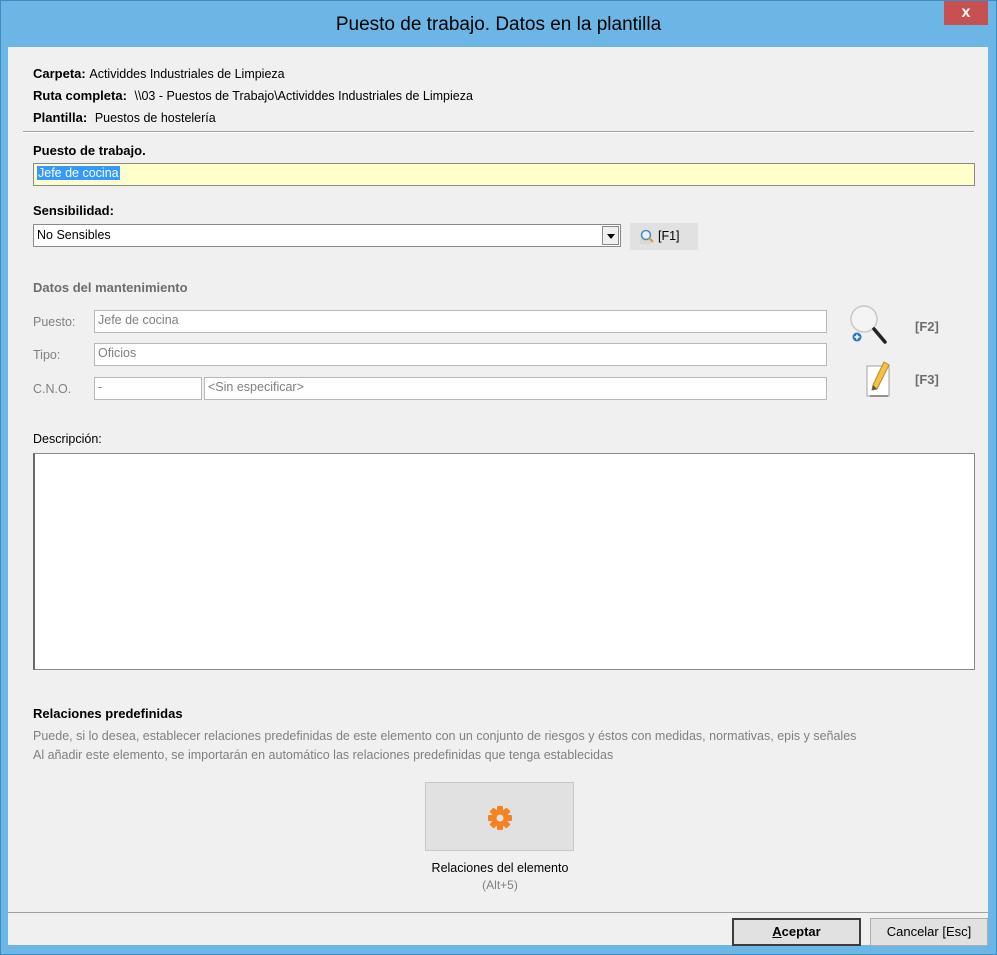 The height and width of the screenshot is (955, 997). Describe the element at coordinates (74, 235) in the screenshot. I see `sensibilidad-value: No Sensibles` at that location.